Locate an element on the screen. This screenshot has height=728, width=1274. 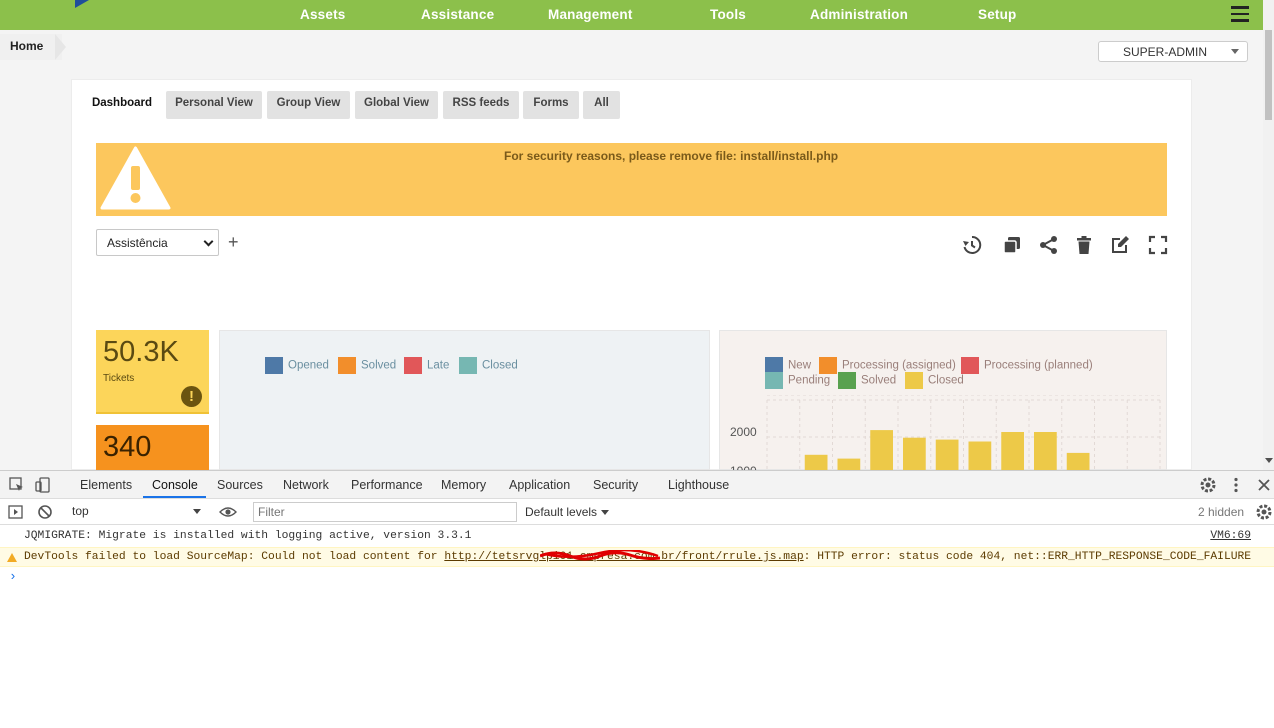
clear-console-icon is located at coordinates (45, 512).